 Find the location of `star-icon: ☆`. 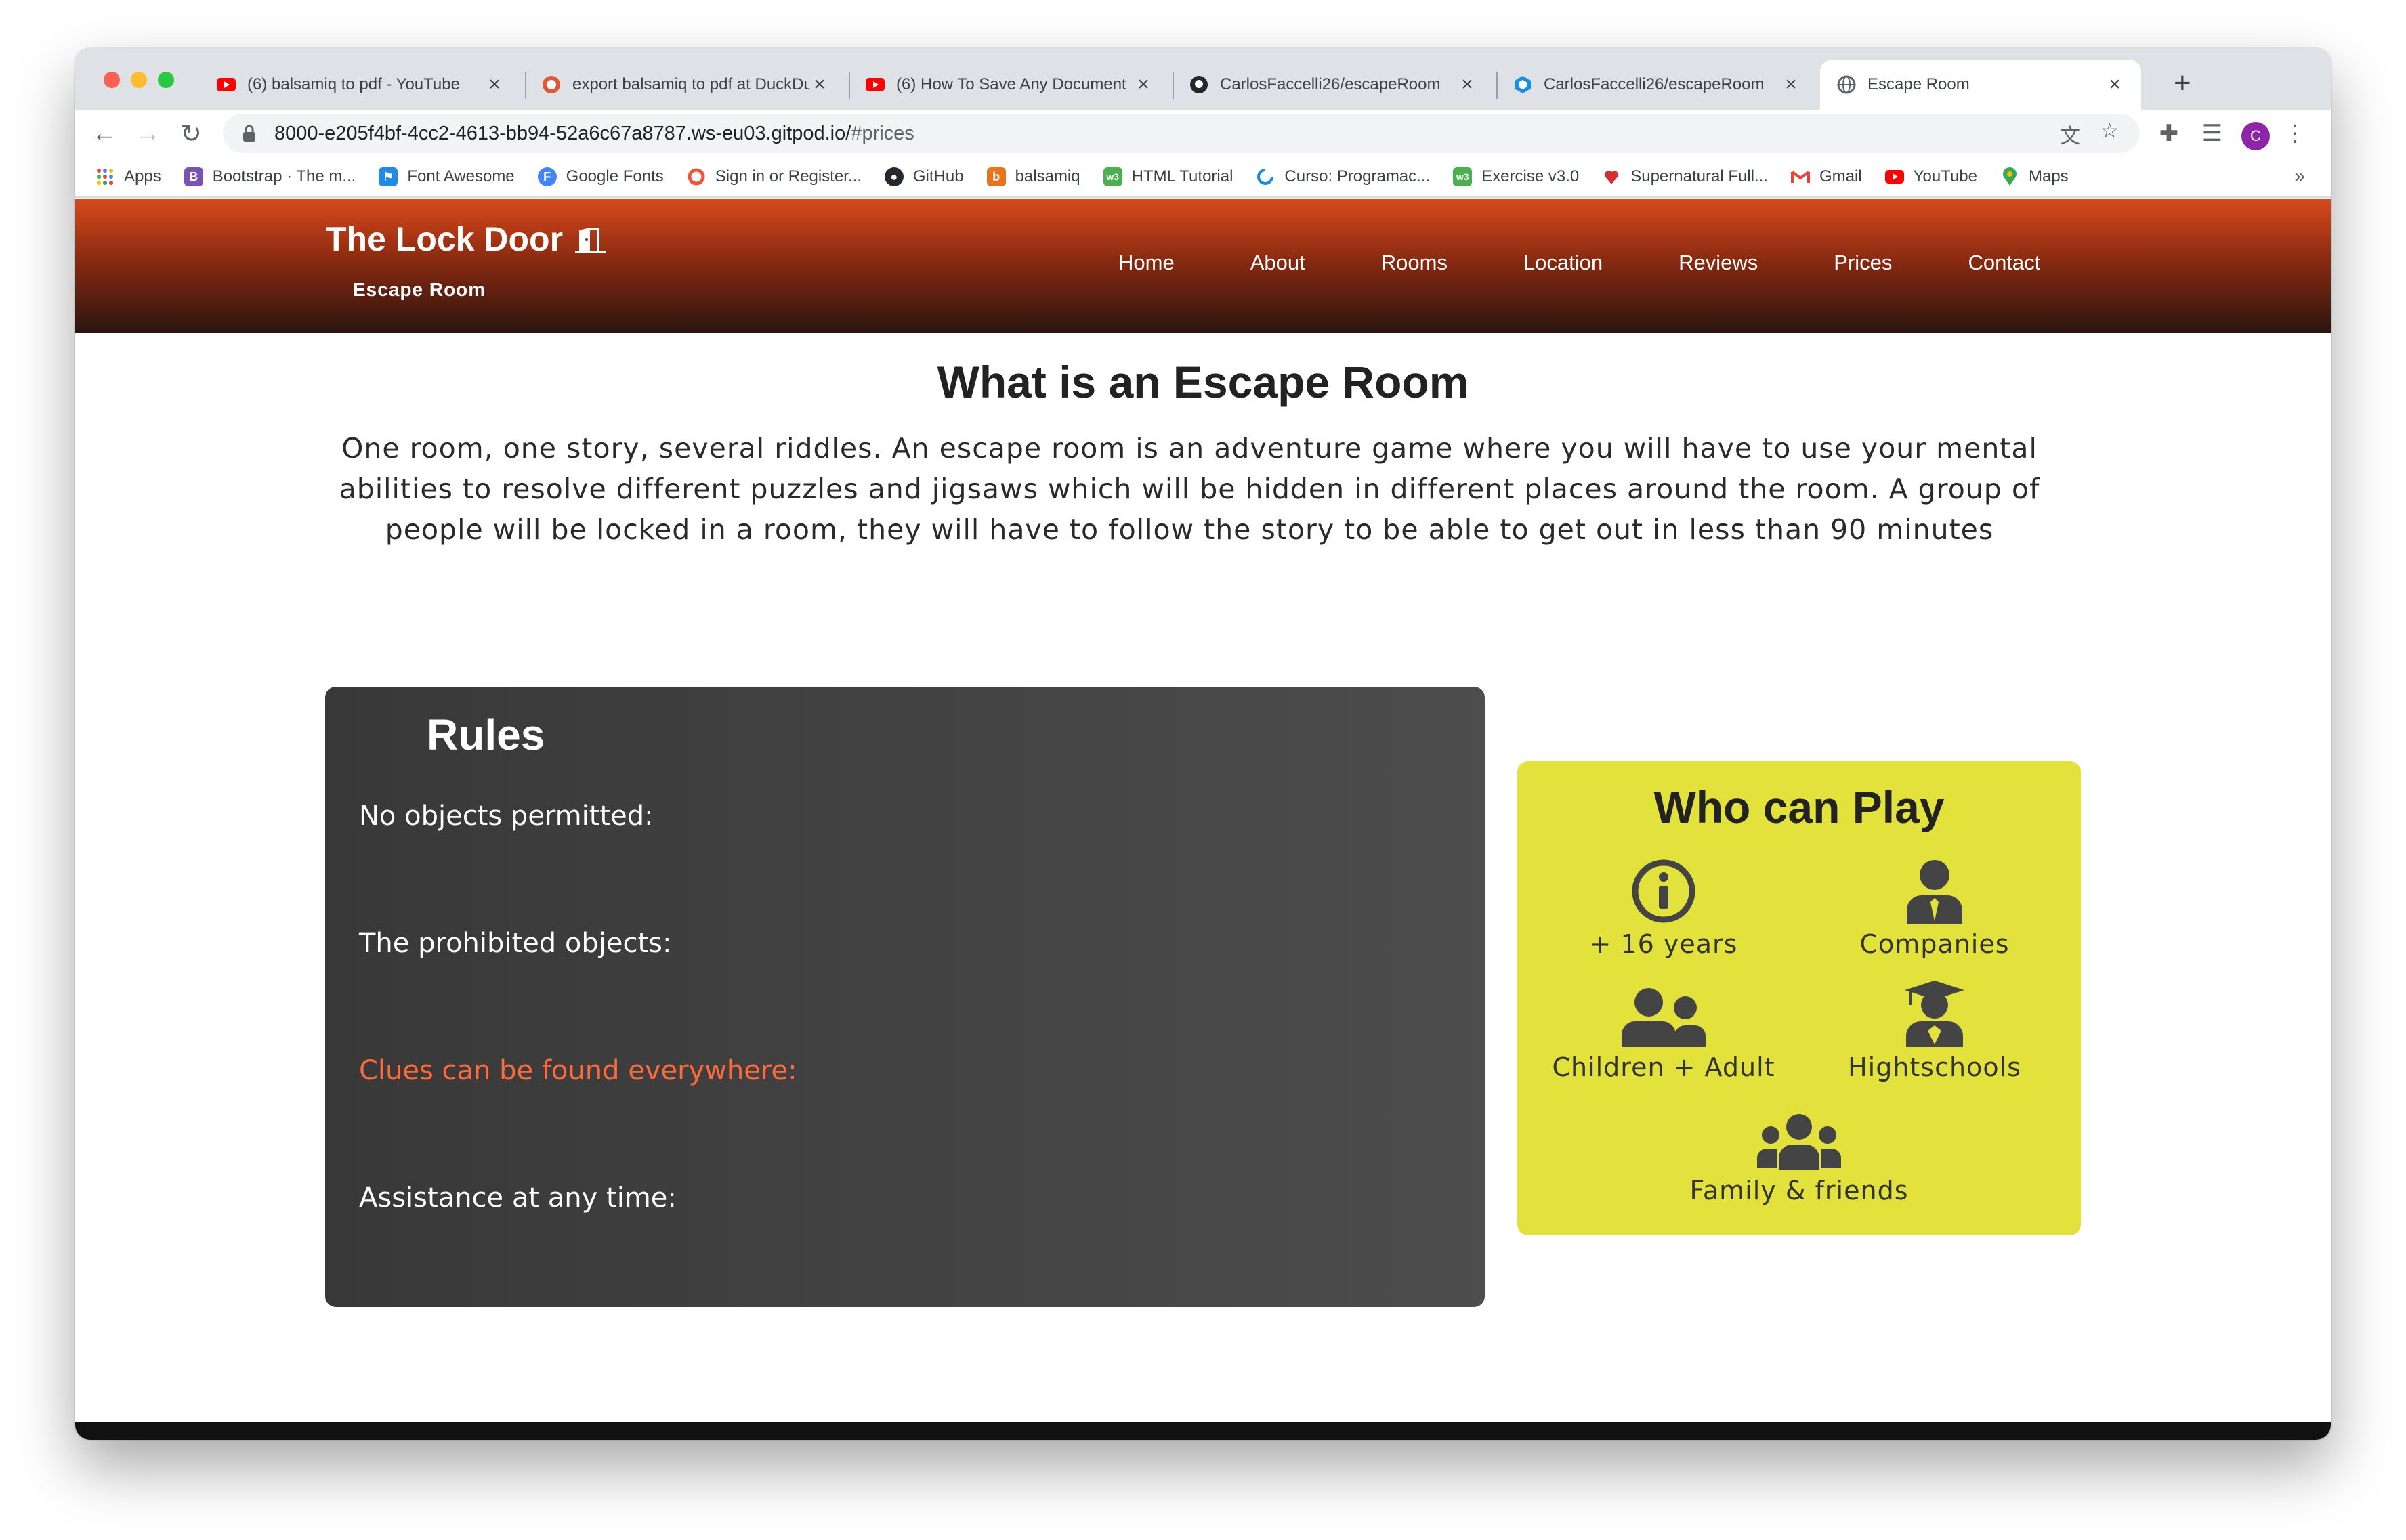

star-icon: ☆ is located at coordinates (2110, 131).